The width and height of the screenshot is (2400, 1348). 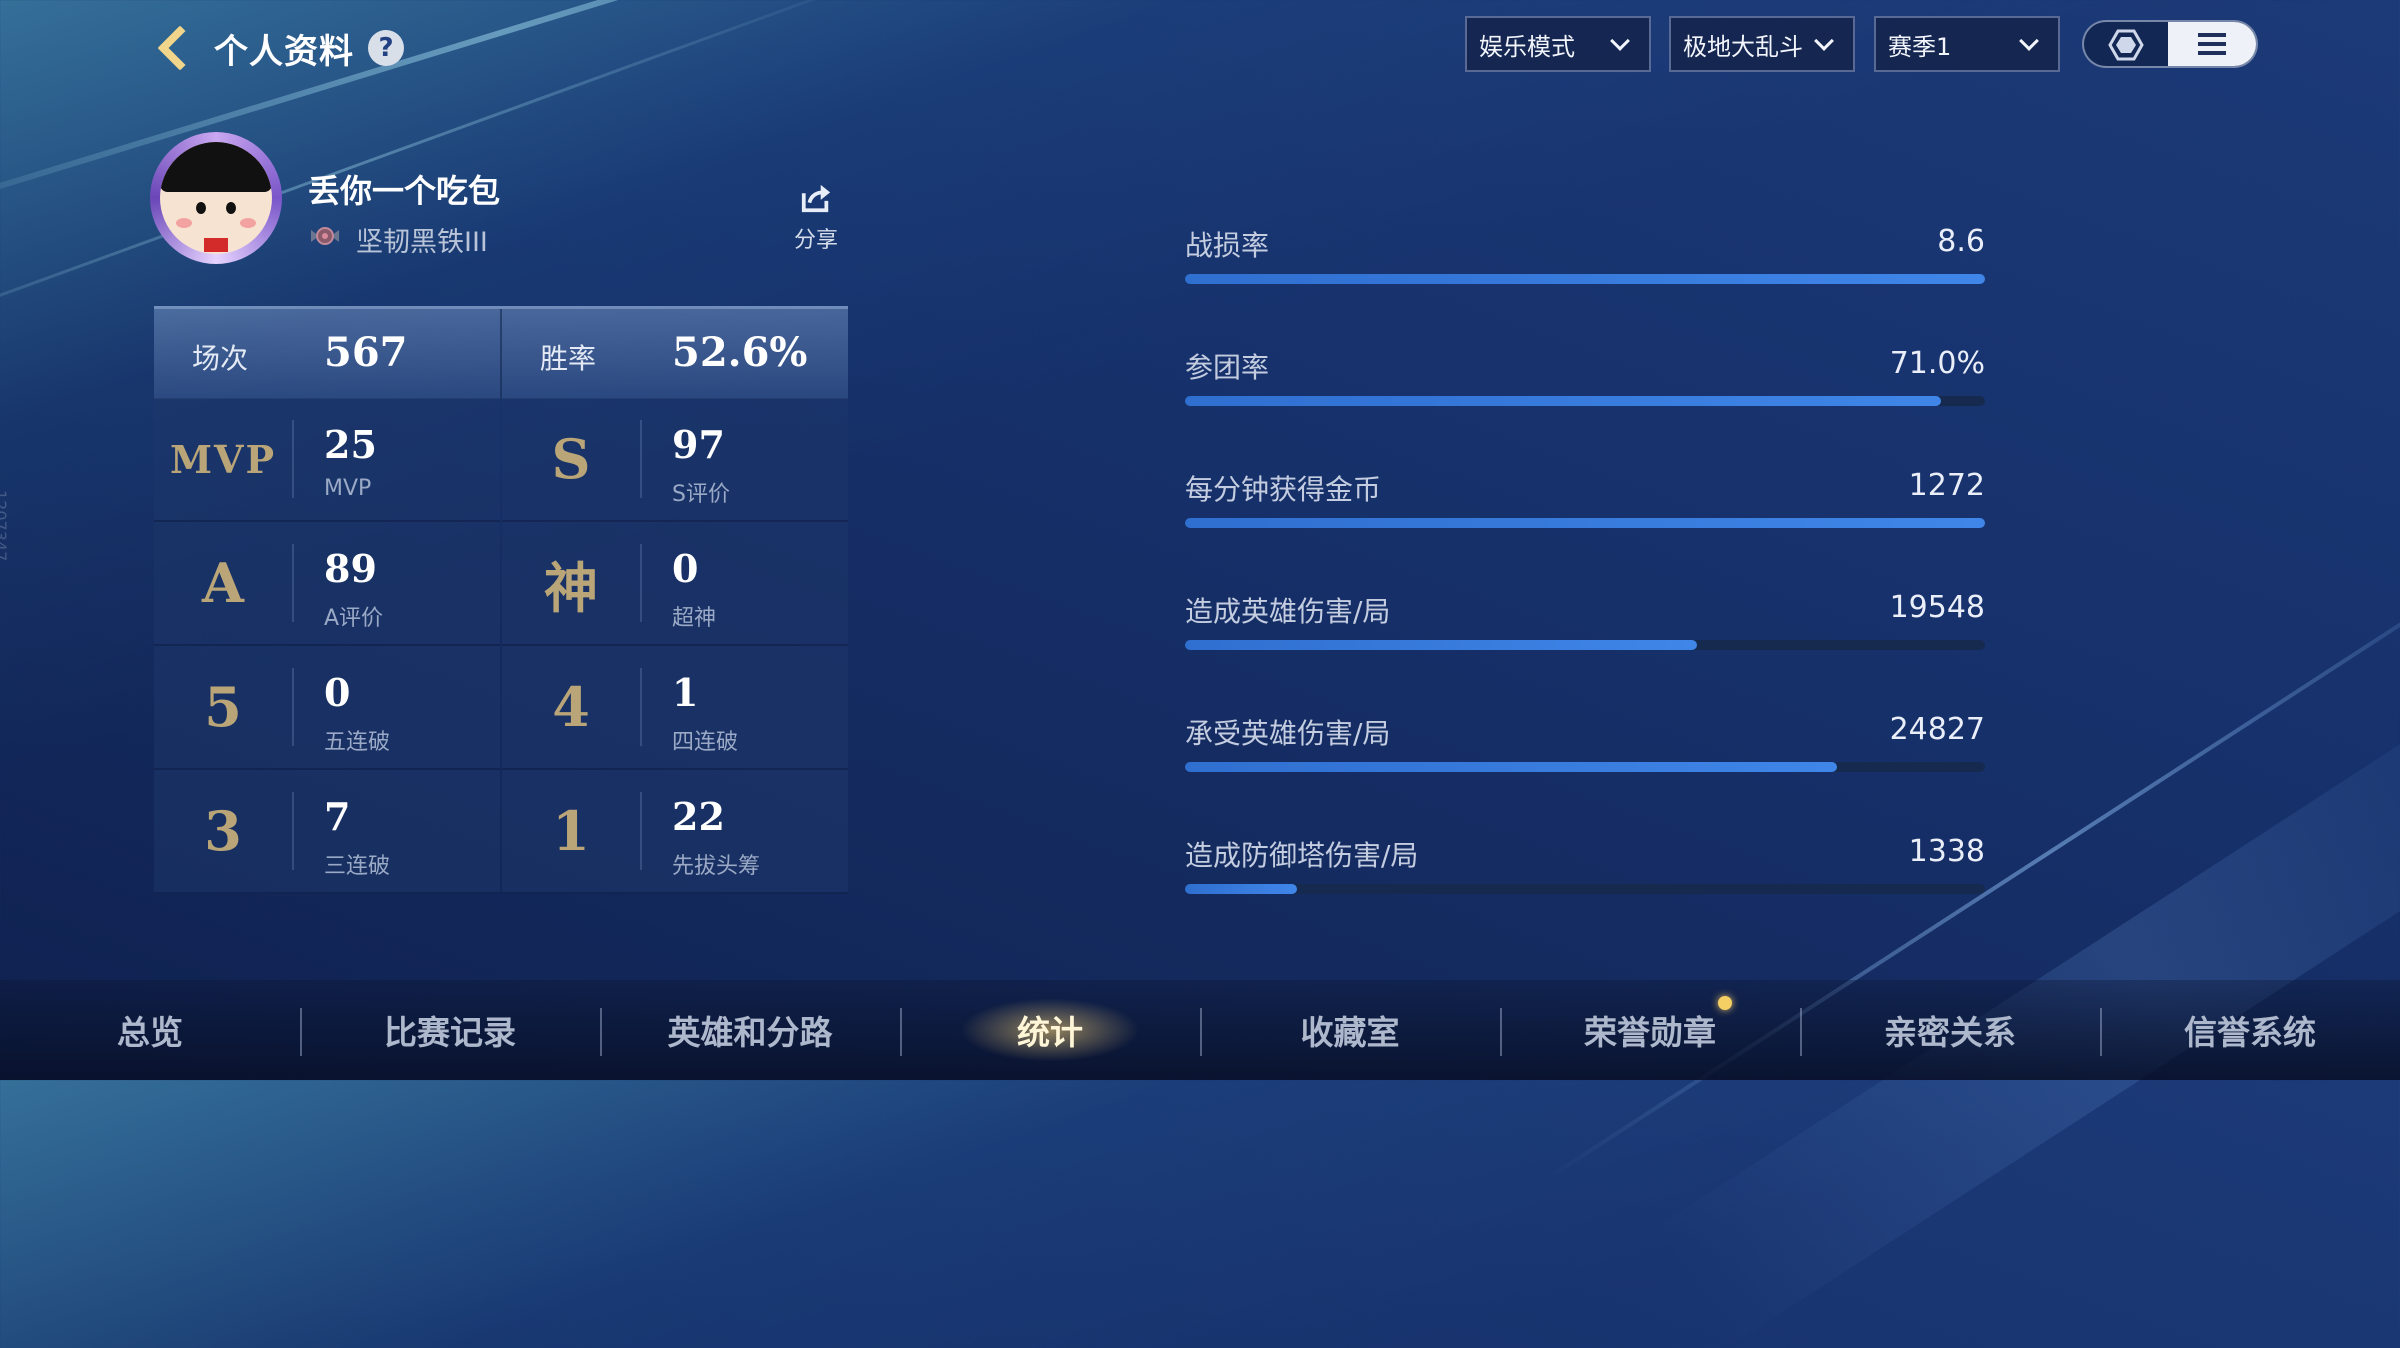 I want to click on mvp-icon: MVP, so click(x=223, y=459).